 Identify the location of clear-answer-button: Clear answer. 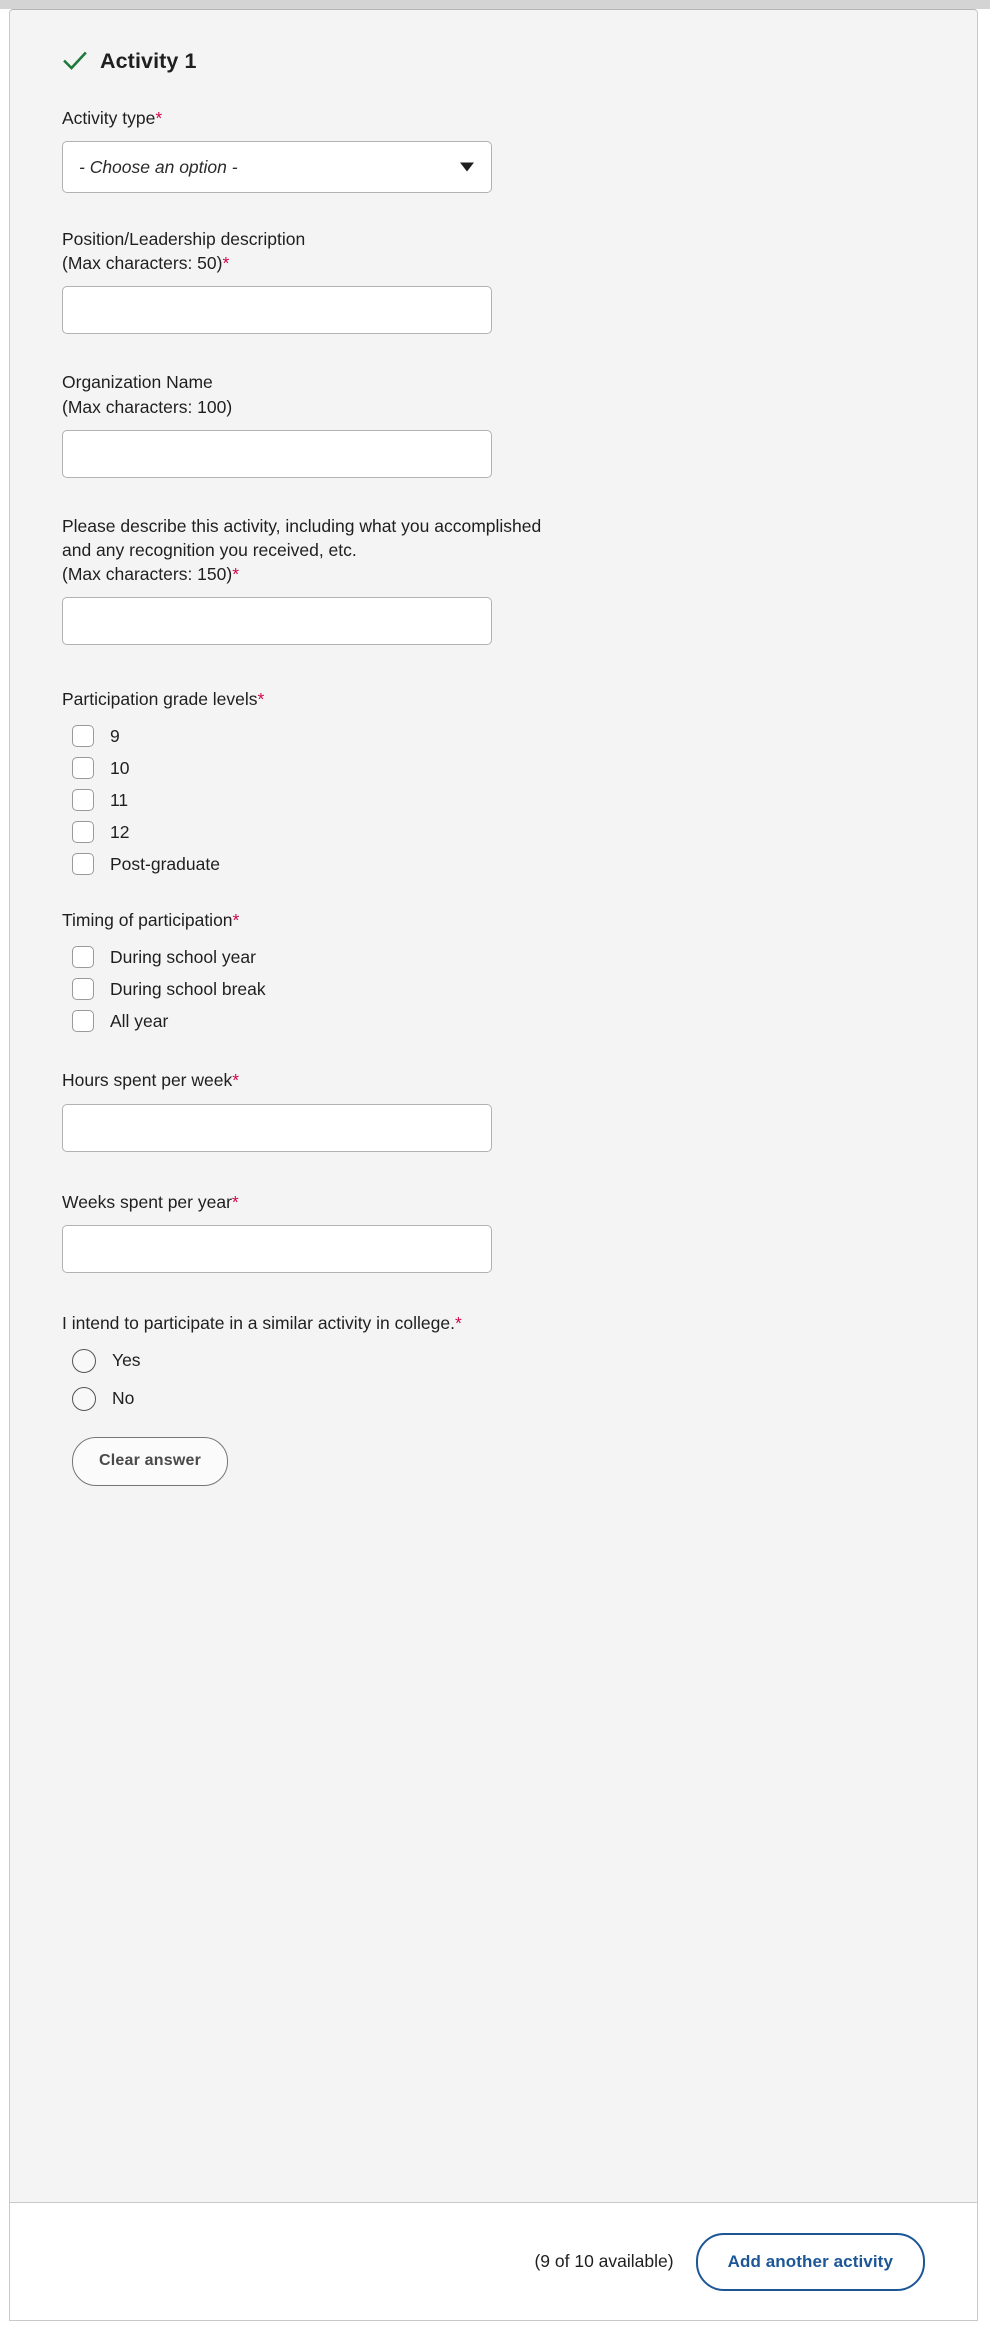
(150, 1461).